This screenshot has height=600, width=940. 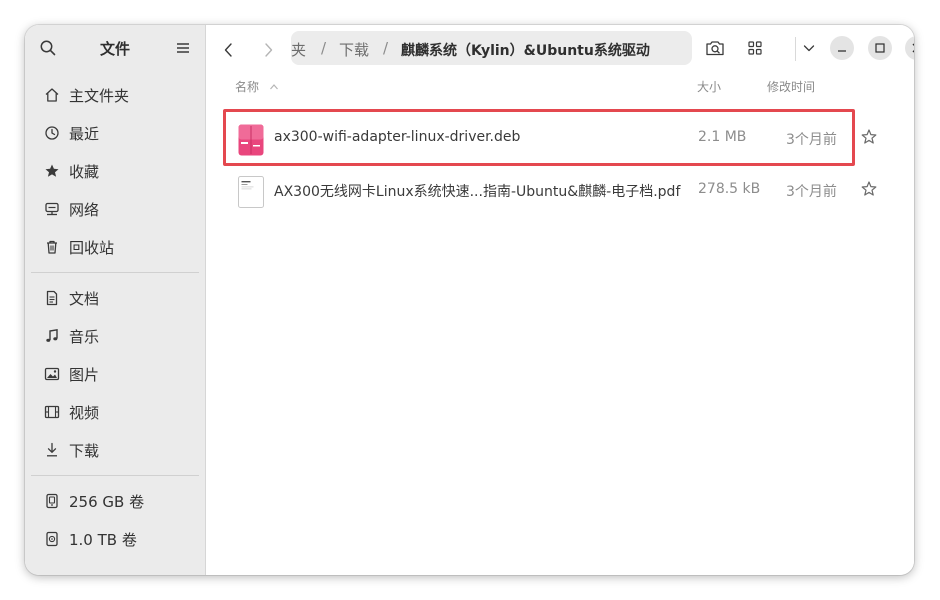 I want to click on picture-icon, so click(x=52, y=374).